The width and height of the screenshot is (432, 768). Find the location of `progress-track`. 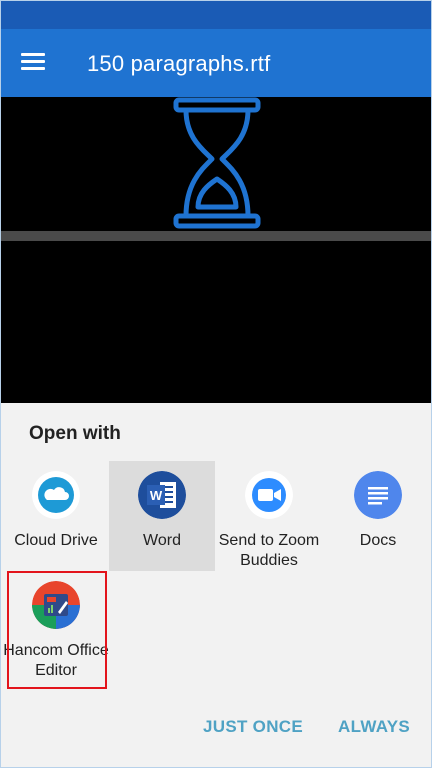

progress-track is located at coordinates (216, 236).